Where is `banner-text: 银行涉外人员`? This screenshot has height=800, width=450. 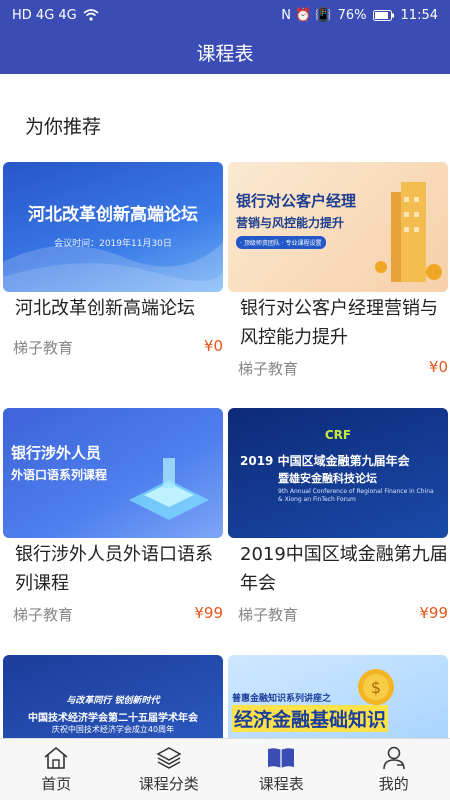
banner-text: 银行涉外人员 is located at coordinates (56, 453).